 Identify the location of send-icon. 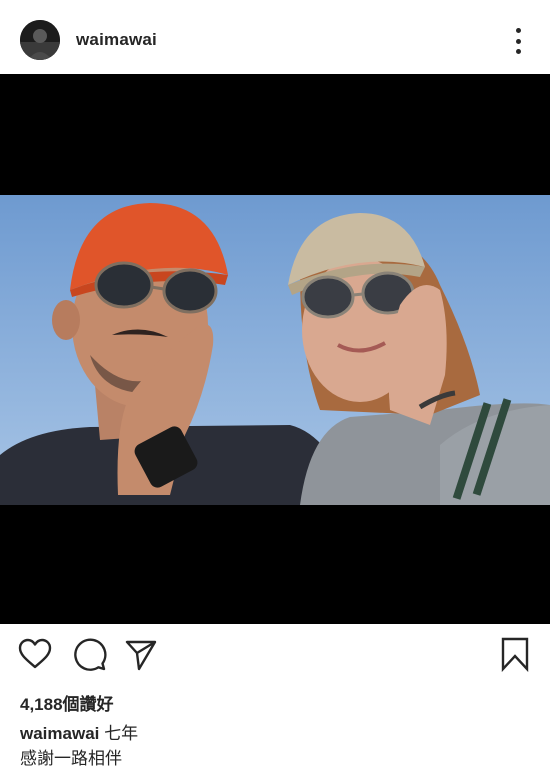
(141, 654).